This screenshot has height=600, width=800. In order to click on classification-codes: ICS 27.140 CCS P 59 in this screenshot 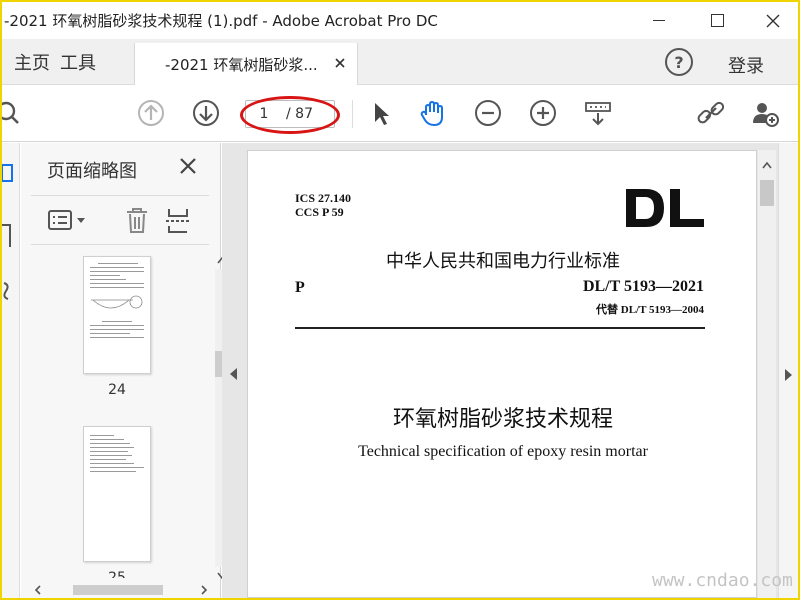, I will do `click(323, 205)`.